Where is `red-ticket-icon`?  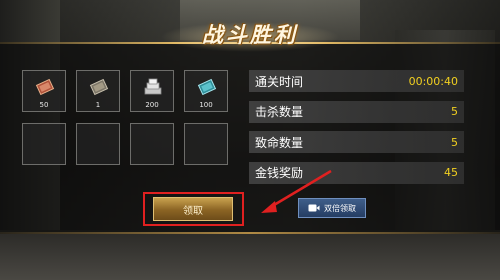
red-ticket-icon is located at coordinates (45, 87).